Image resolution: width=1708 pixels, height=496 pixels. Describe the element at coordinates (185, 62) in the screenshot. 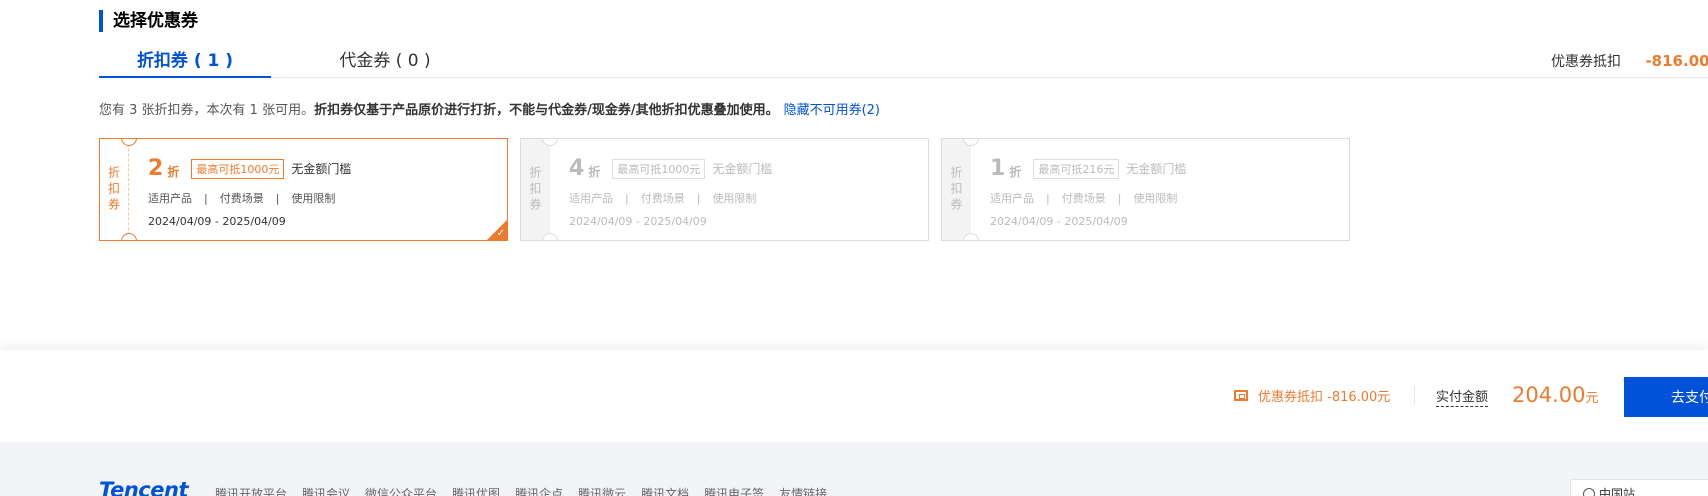

I see `tab-discount-coupon: 折扣券 ( 1 )` at that location.